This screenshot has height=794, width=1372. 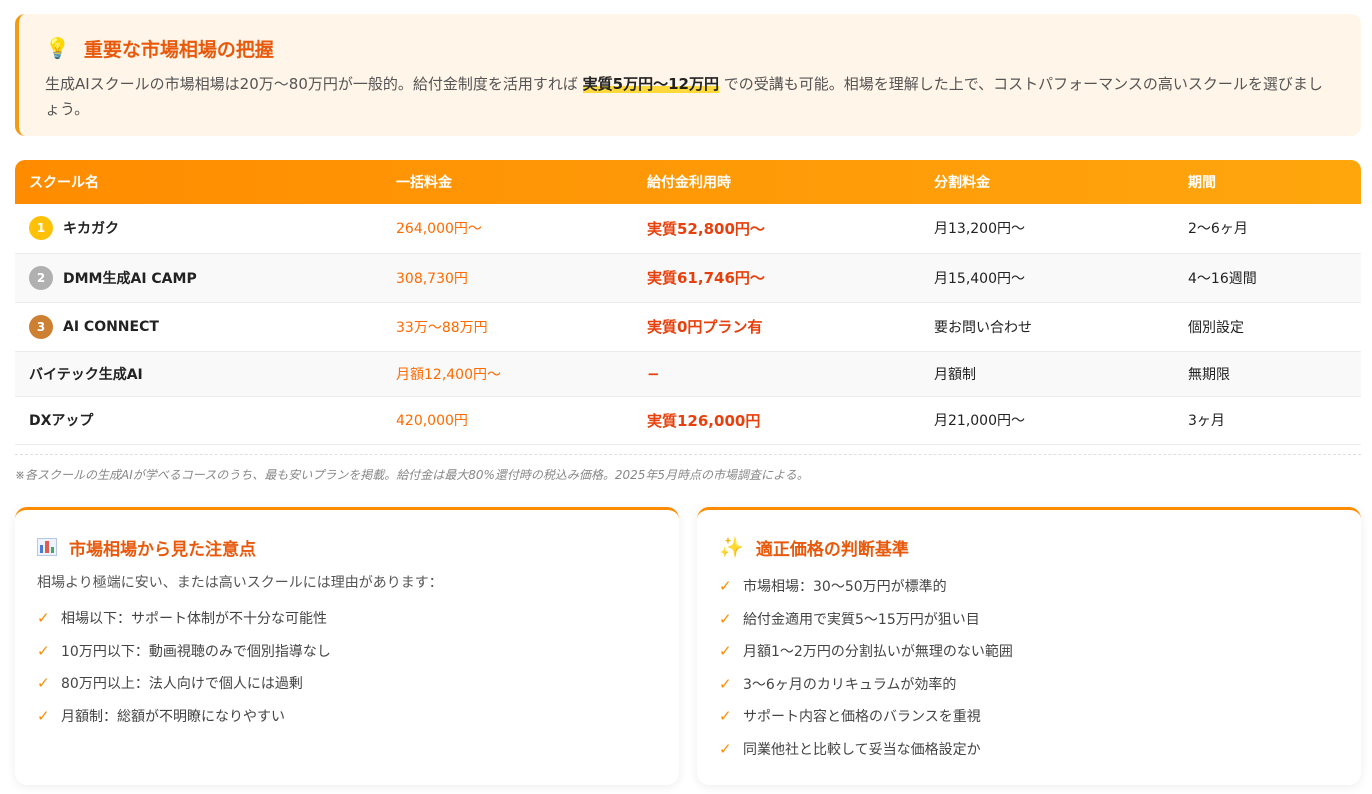 I want to click on bar-chart-icon, so click(x=47, y=547).